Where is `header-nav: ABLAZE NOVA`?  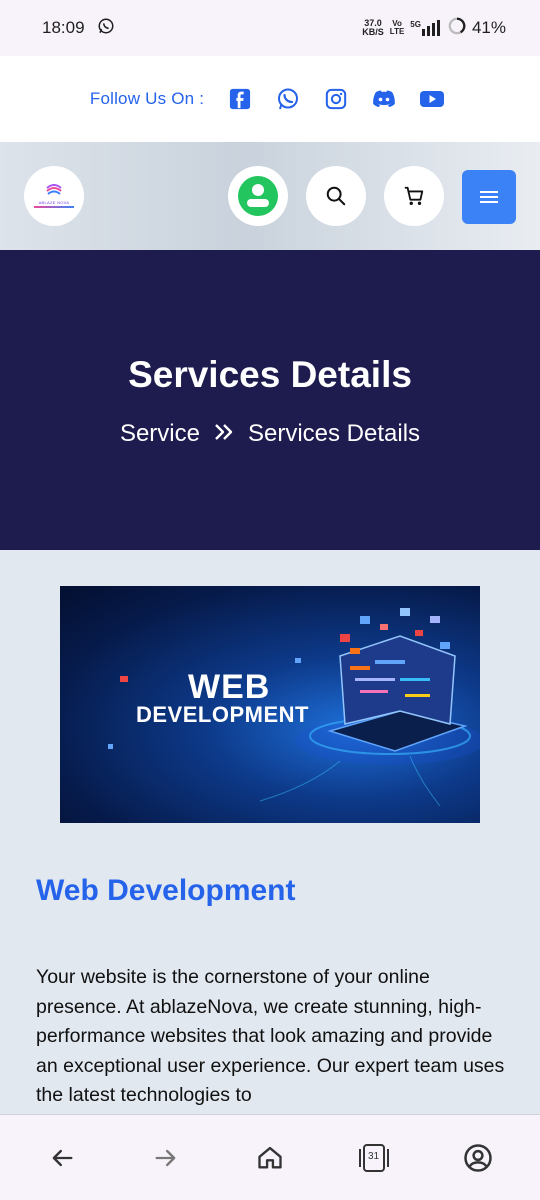 header-nav: ABLAZE NOVA is located at coordinates (270, 196).